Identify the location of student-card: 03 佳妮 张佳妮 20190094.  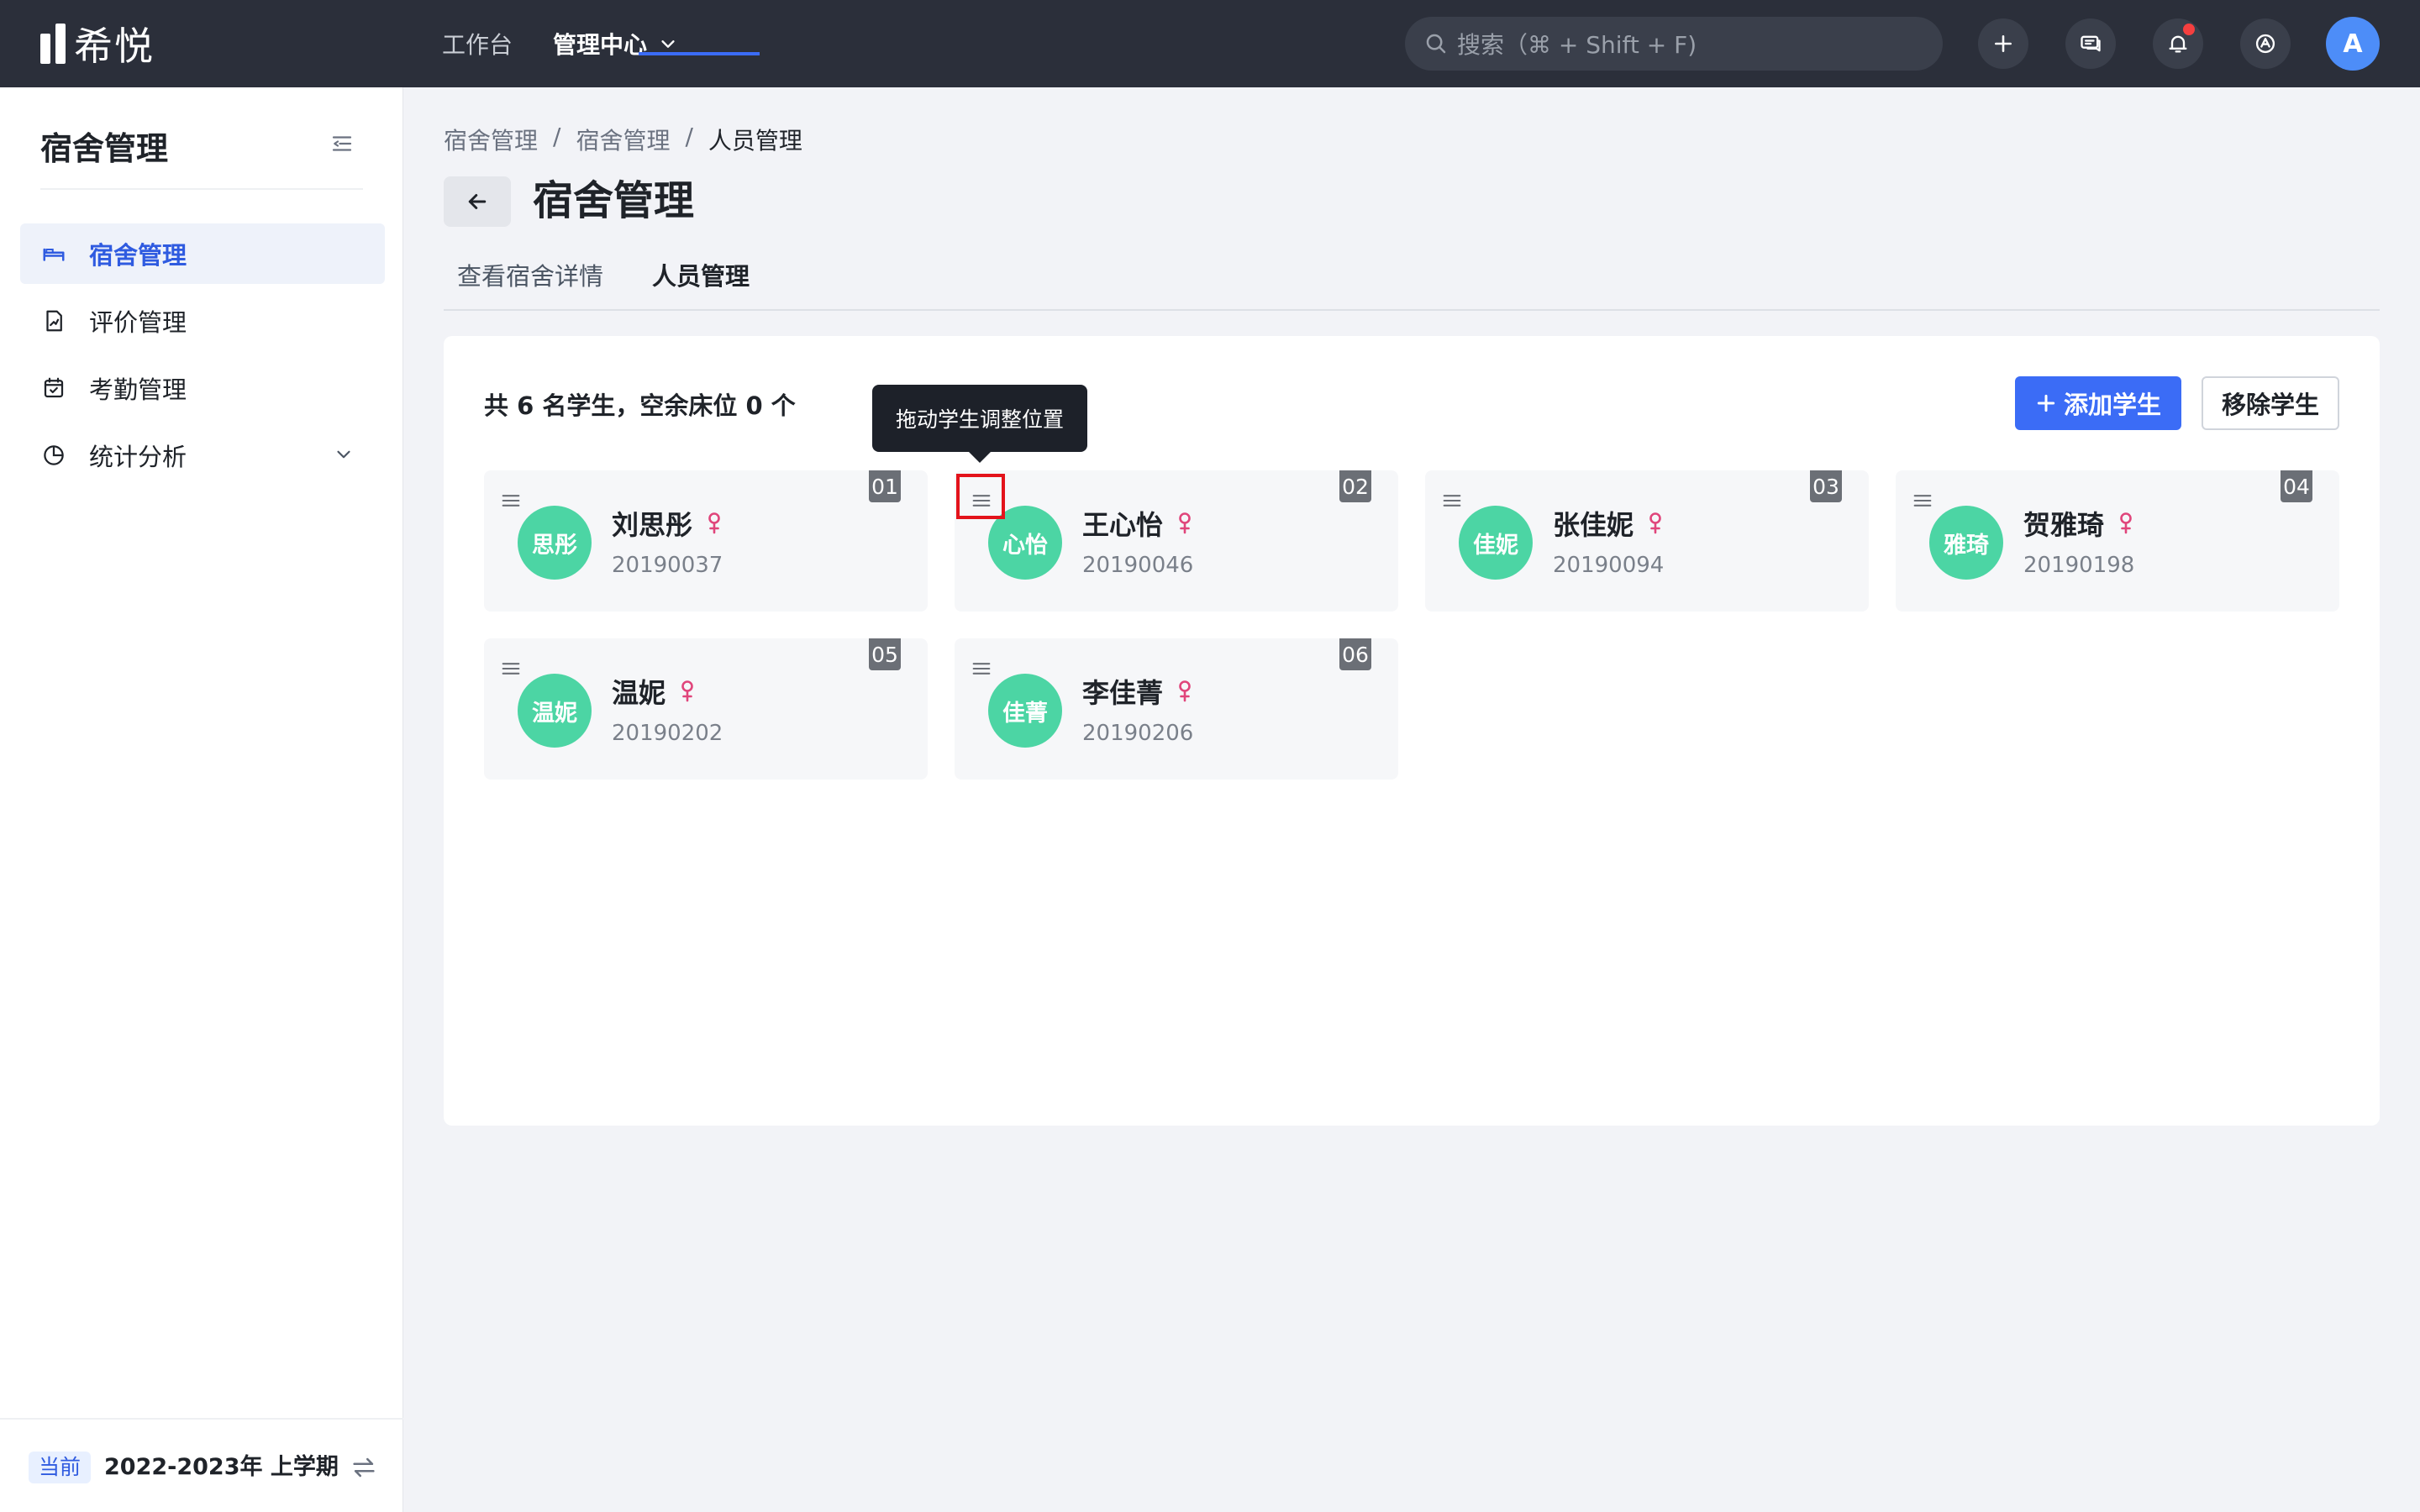
(1647, 541).